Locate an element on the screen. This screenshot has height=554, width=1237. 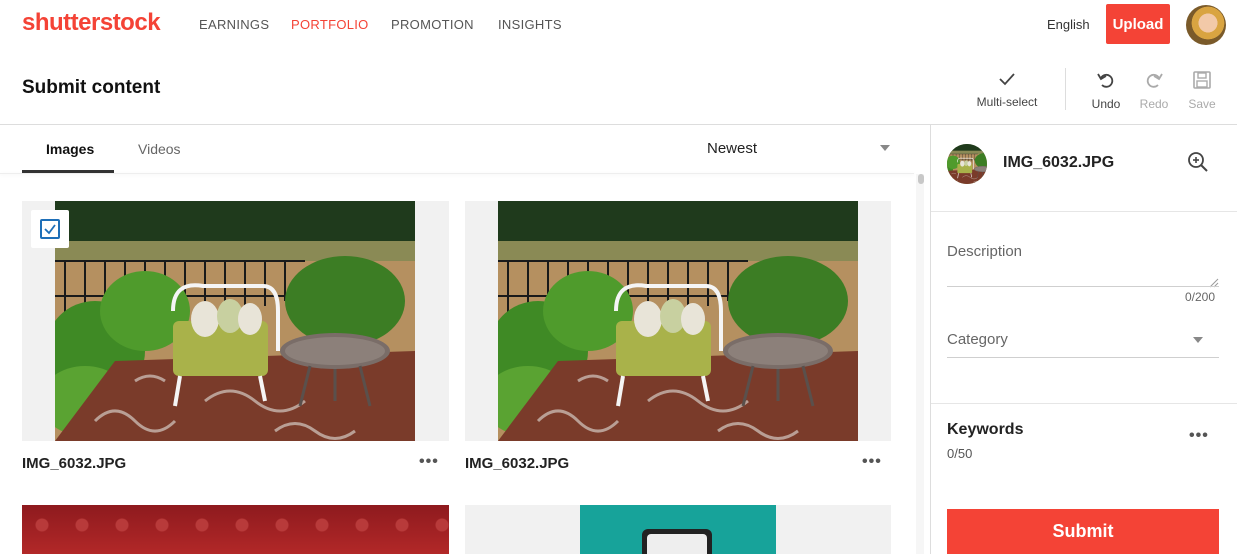
page-title: Submit content is located at coordinates (91, 87).